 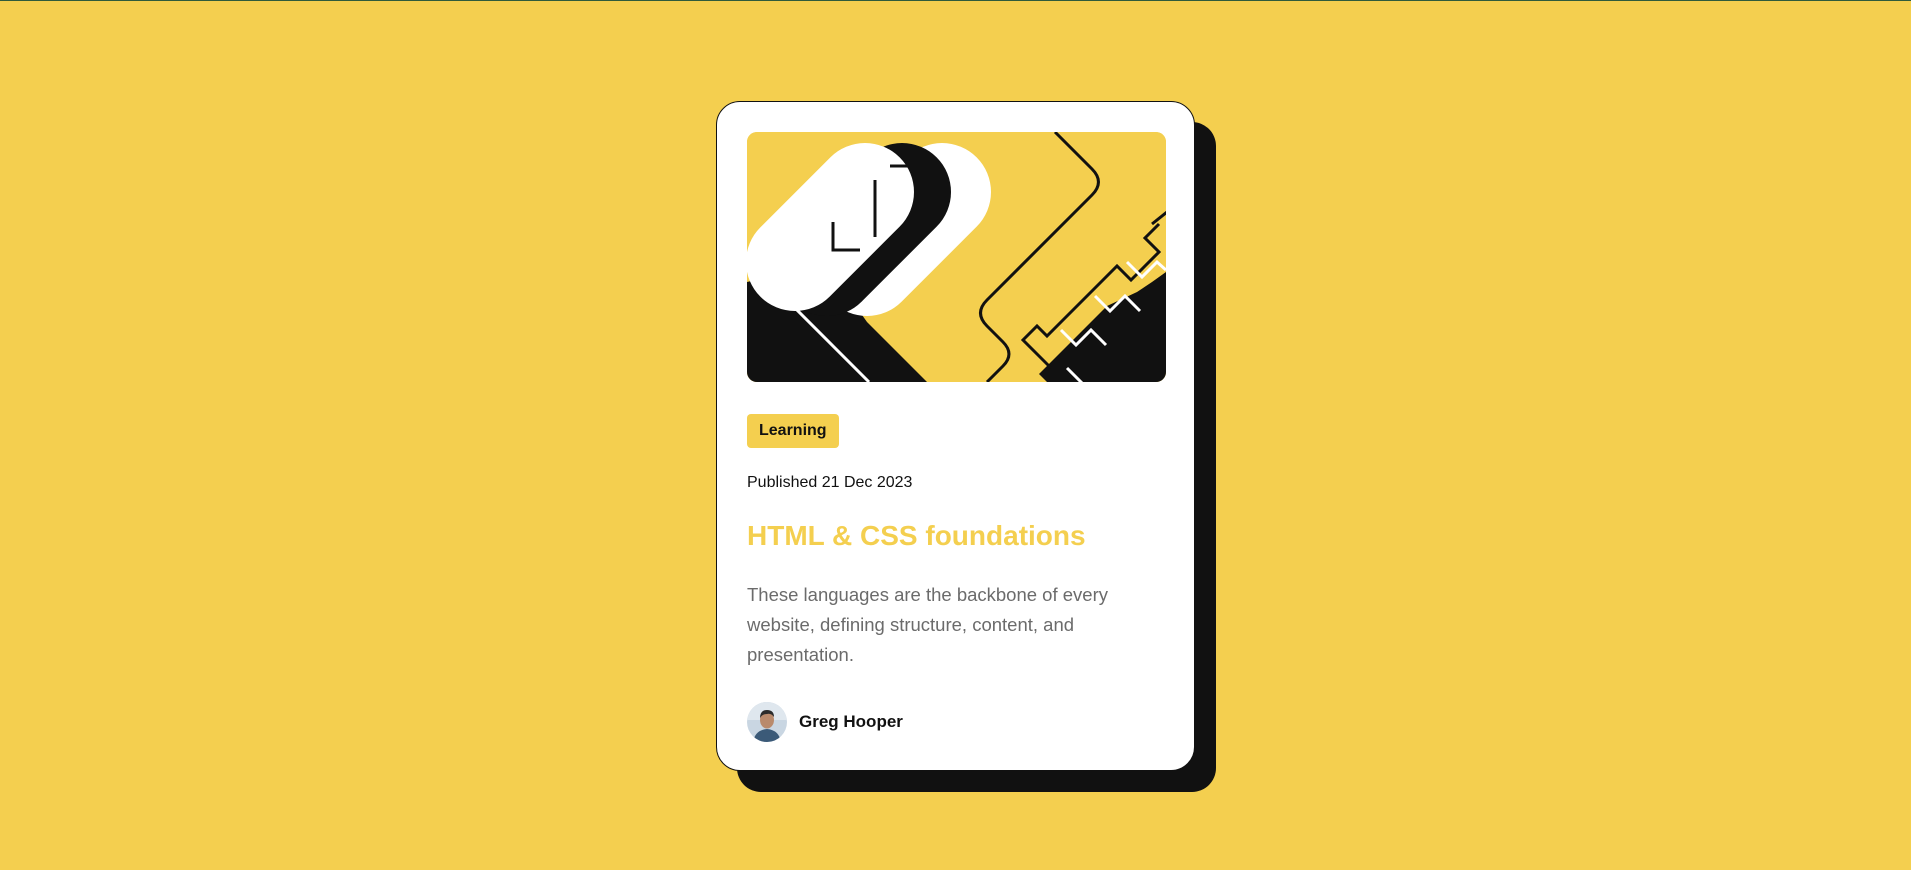 What do you see at coordinates (793, 431) in the screenshot?
I see `category-badge: Learning` at bounding box center [793, 431].